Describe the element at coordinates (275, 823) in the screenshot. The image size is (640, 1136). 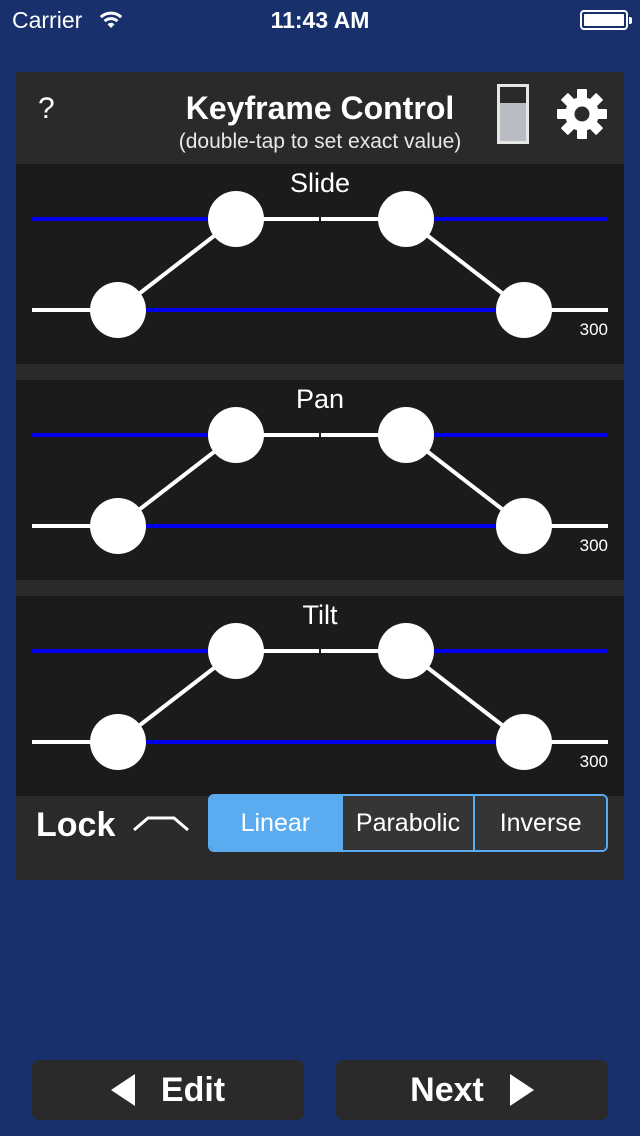
I see `interpolation-linear: Linear` at that location.